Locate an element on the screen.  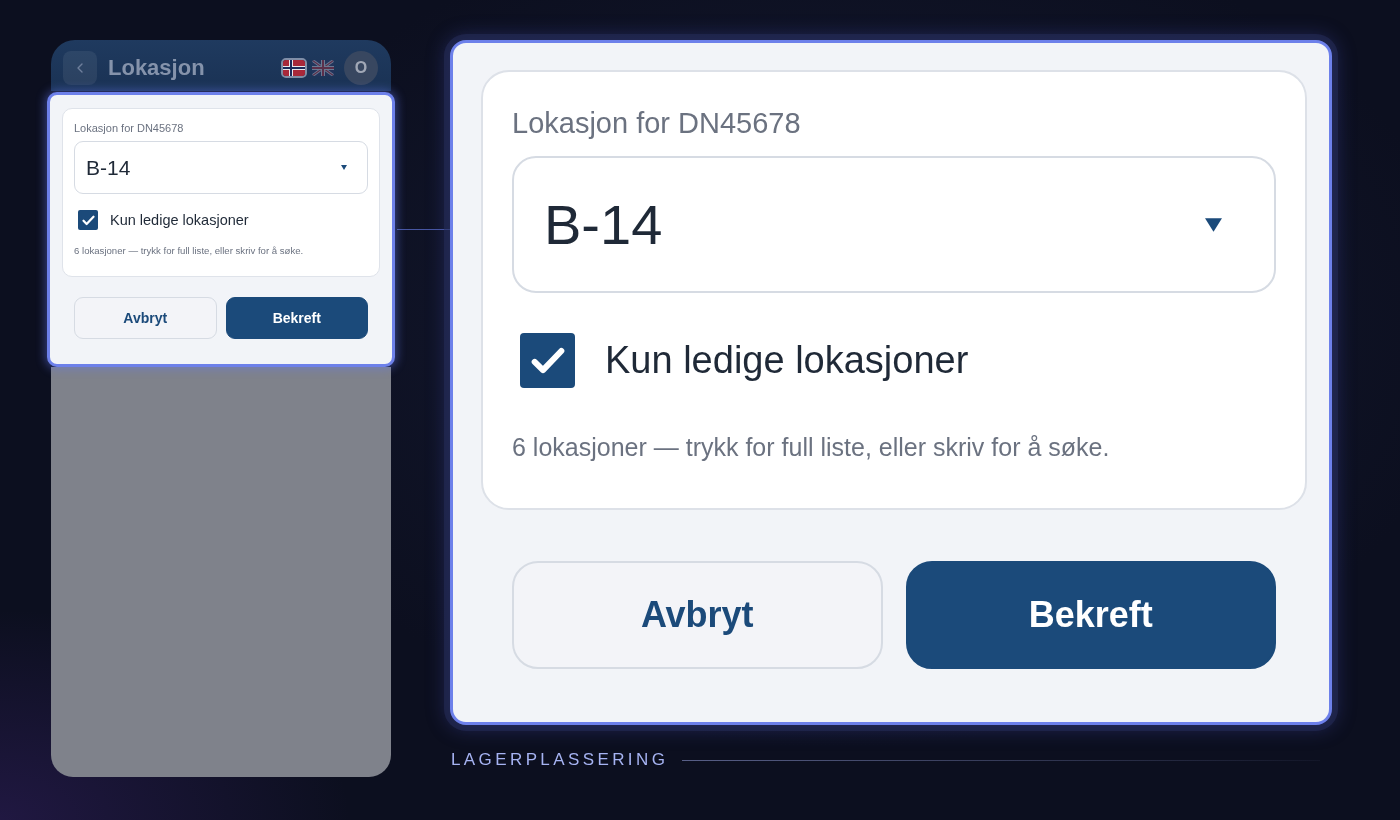
language-button is located at coordinates (294, 68).